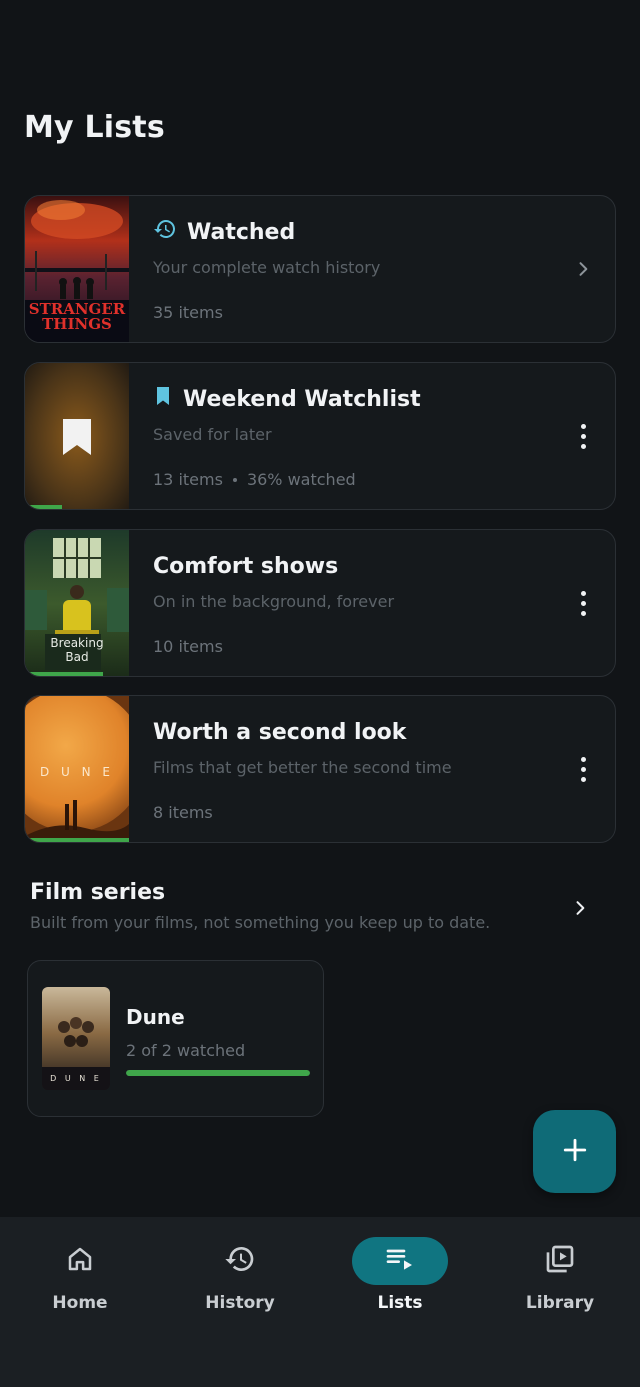  I want to click on series-poster: D U N E, so click(76, 1038).